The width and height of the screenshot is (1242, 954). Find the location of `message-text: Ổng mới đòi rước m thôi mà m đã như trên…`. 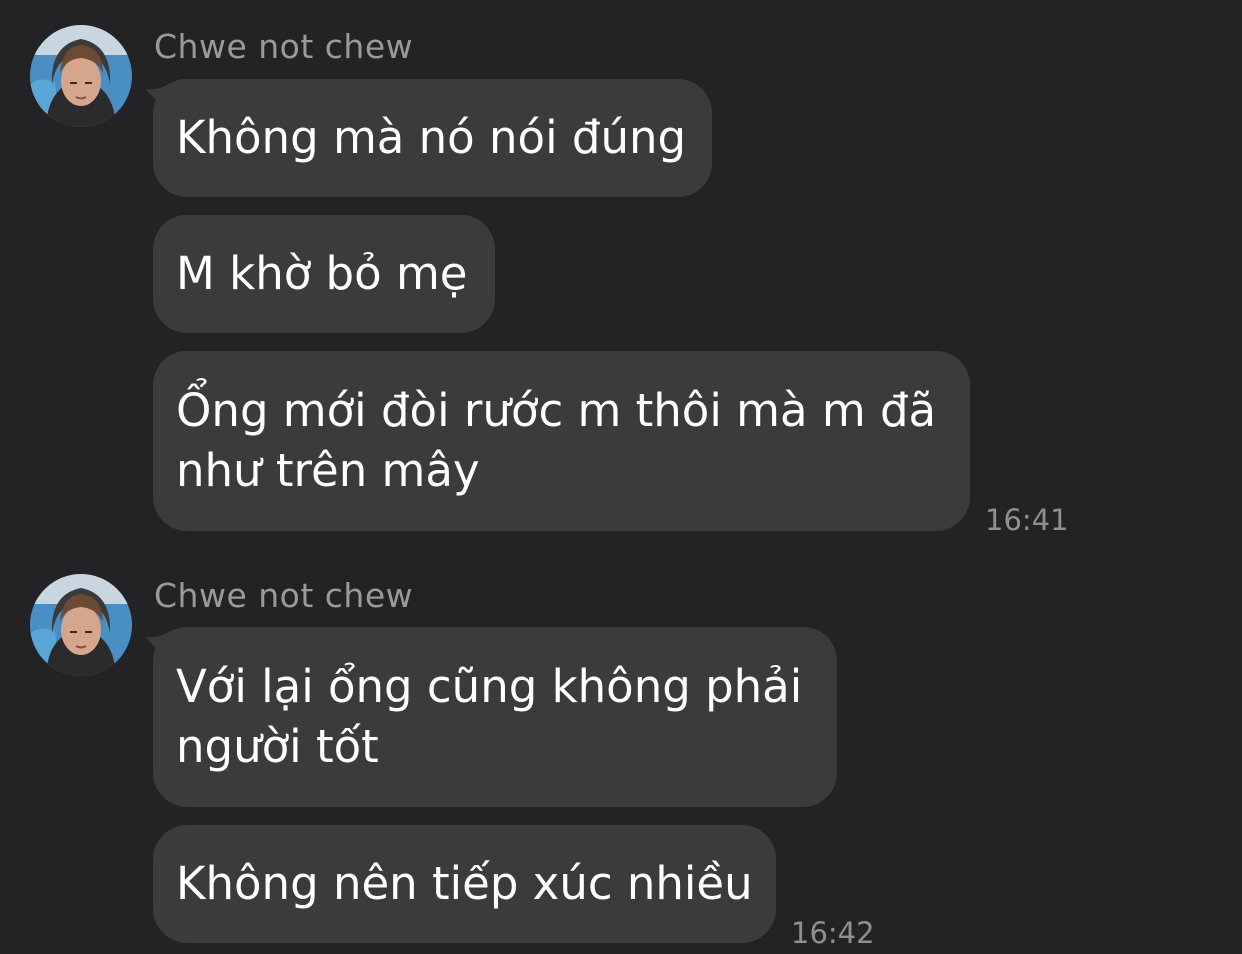

message-text: Ổng mới đòi rước m thôi mà m đã như trên… is located at coordinates (556, 440).